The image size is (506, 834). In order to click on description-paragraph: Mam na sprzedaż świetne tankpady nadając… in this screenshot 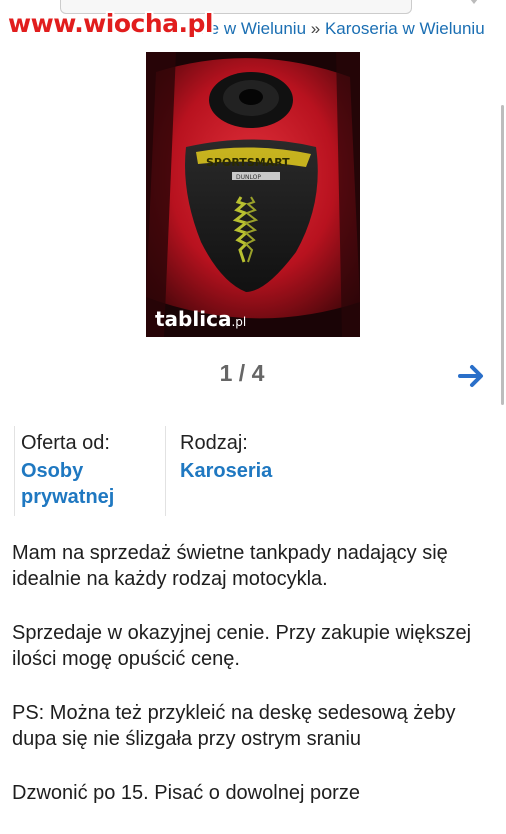, I will do `click(230, 566)`.